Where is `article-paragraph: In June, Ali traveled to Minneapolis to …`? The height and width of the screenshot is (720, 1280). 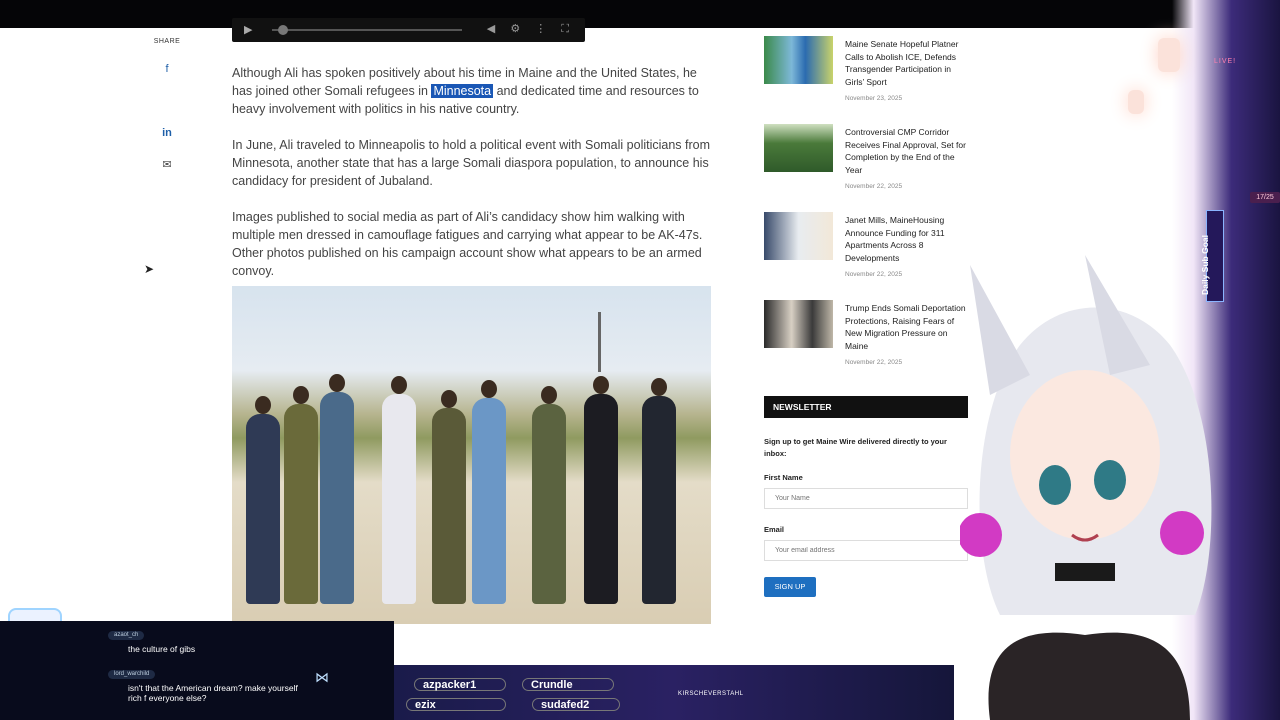 article-paragraph: In June, Ali traveled to Minneapolis to … is located at coordinates (471, 163).